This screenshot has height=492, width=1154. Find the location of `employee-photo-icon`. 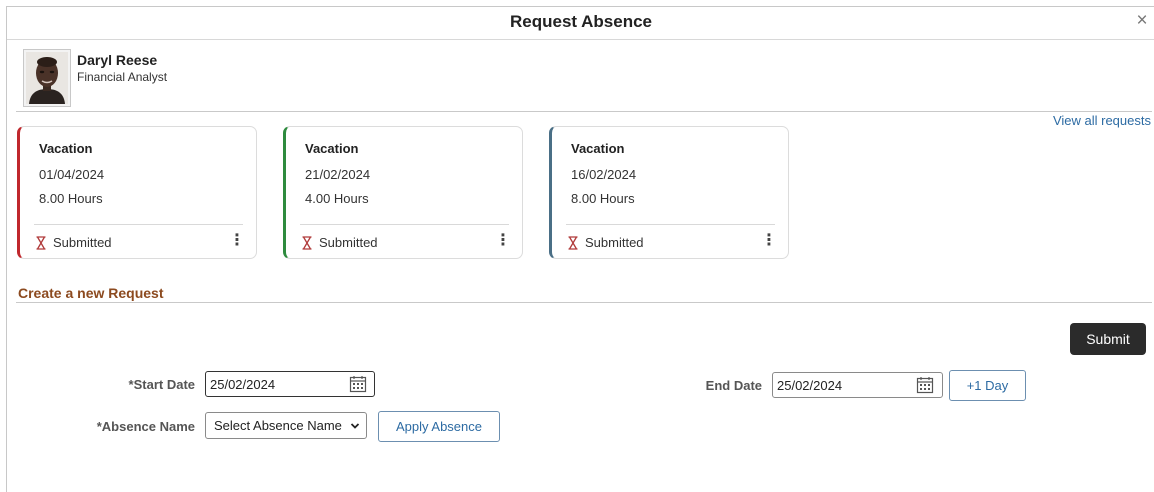

employee-photo-icon is located at coordinates (47, 78).